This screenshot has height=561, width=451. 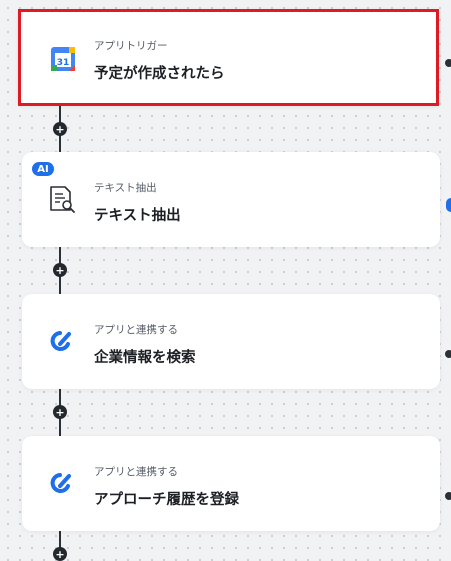 What do you see at coordinates (43, 169) in the screenshot?
I see `ai-badge: AI` at bounding box center [43, 169].